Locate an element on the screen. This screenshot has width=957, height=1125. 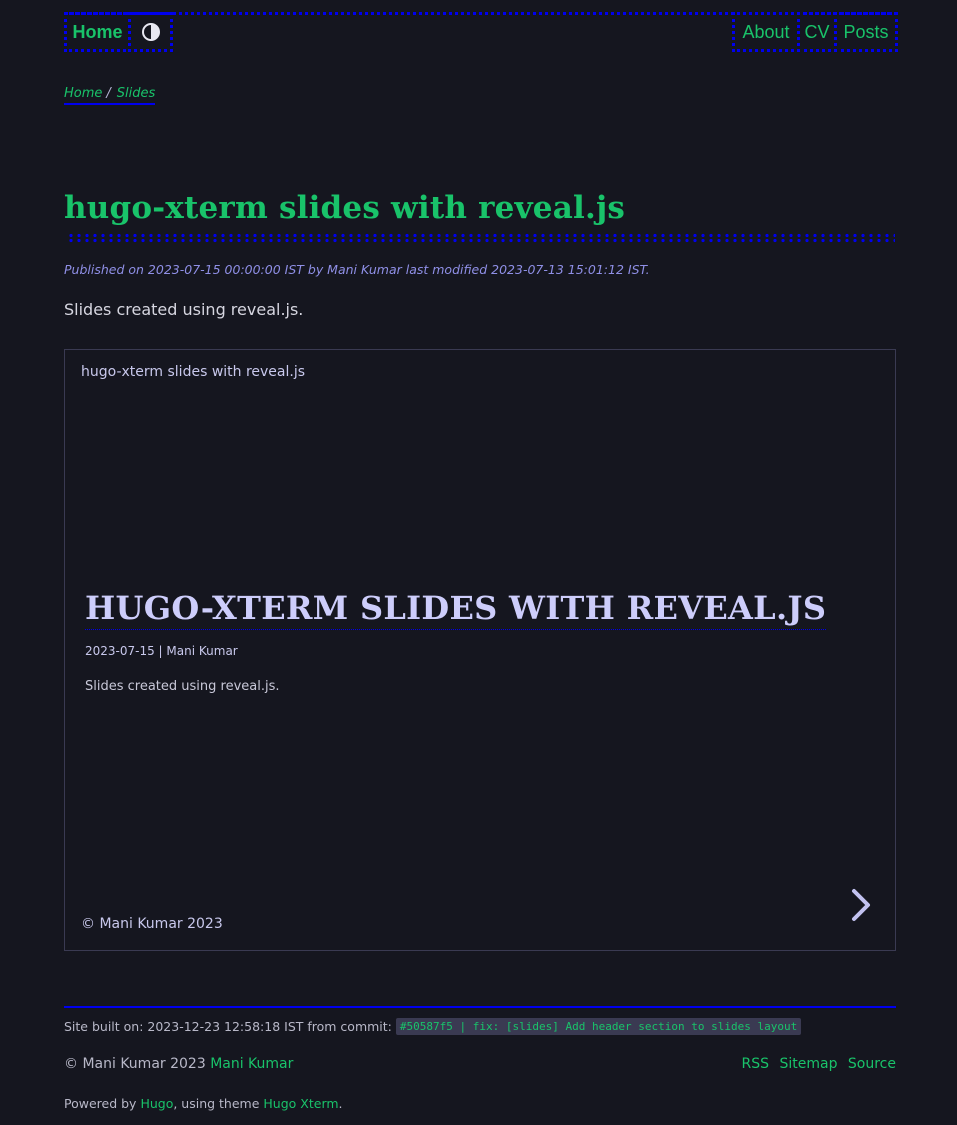
footer-divider is located at coordinates (480, 1007).